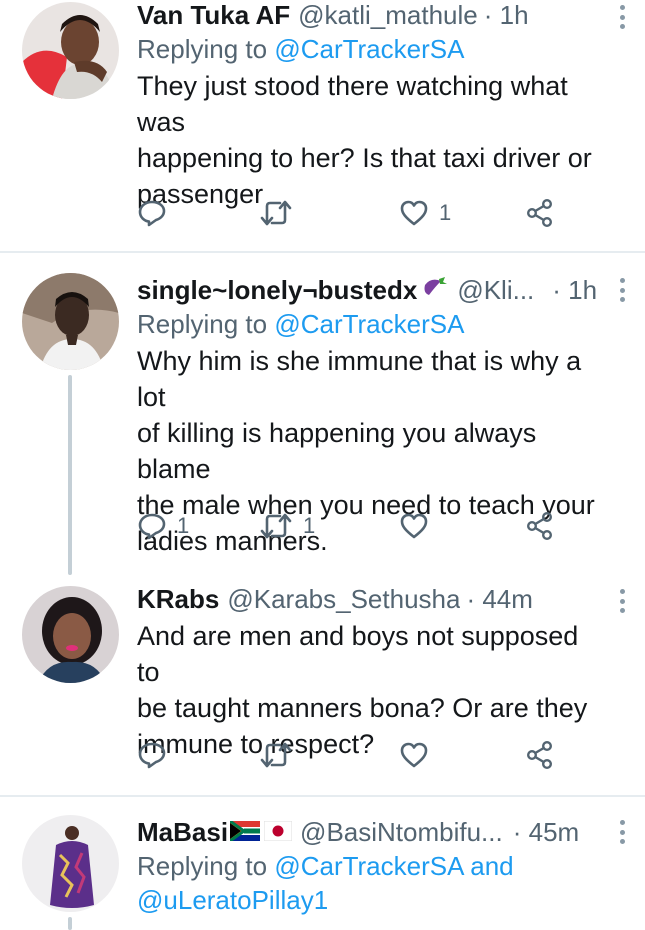 Image resolution: width=645 pixels, height=930 pixels. Describe the element at coordinates (358, 654) in the screenshot. I see `tweet-text-line: And are men and boys not supposed to` at that location.